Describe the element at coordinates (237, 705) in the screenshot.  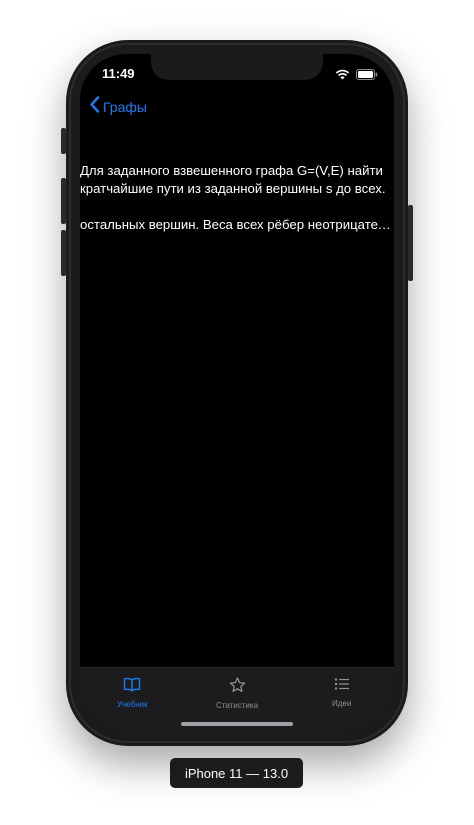
I see `tab-label: Статистика` at that location.